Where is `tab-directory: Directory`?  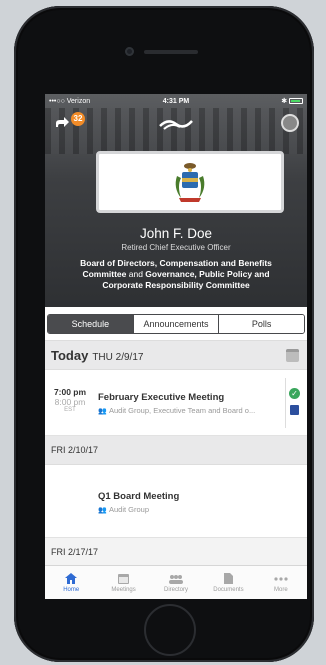
tab-directory: Directory is located at coordinates (176, 582).